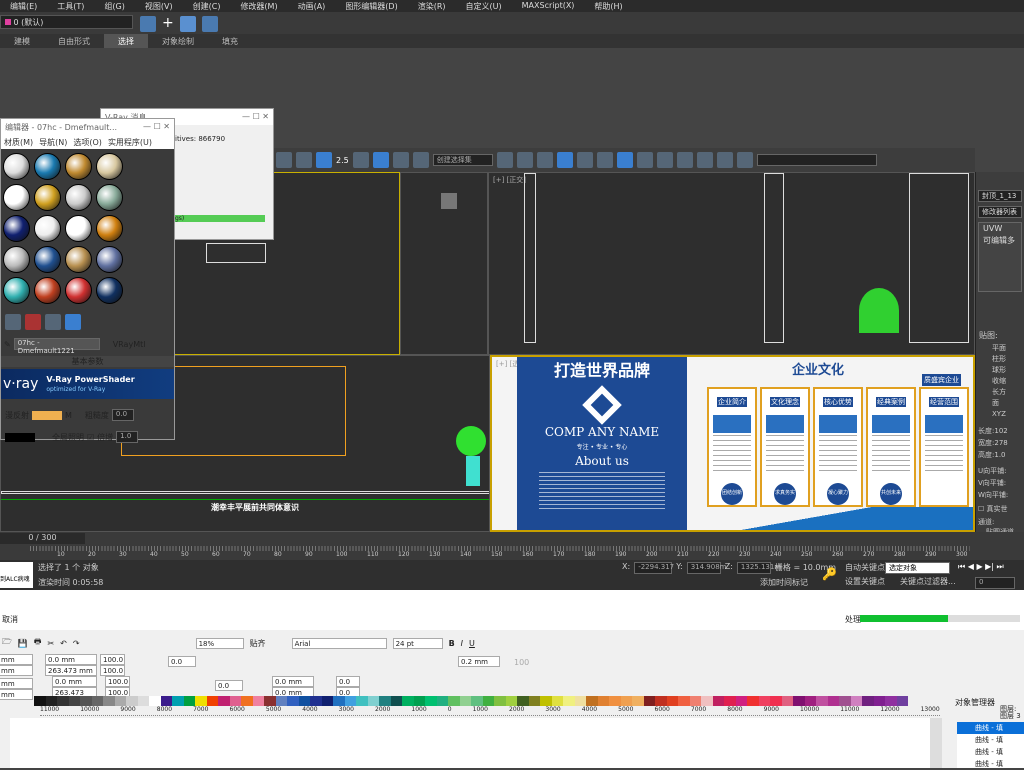 The image size is (1024, 770). I want to click on move-icon, so click(304, 160).